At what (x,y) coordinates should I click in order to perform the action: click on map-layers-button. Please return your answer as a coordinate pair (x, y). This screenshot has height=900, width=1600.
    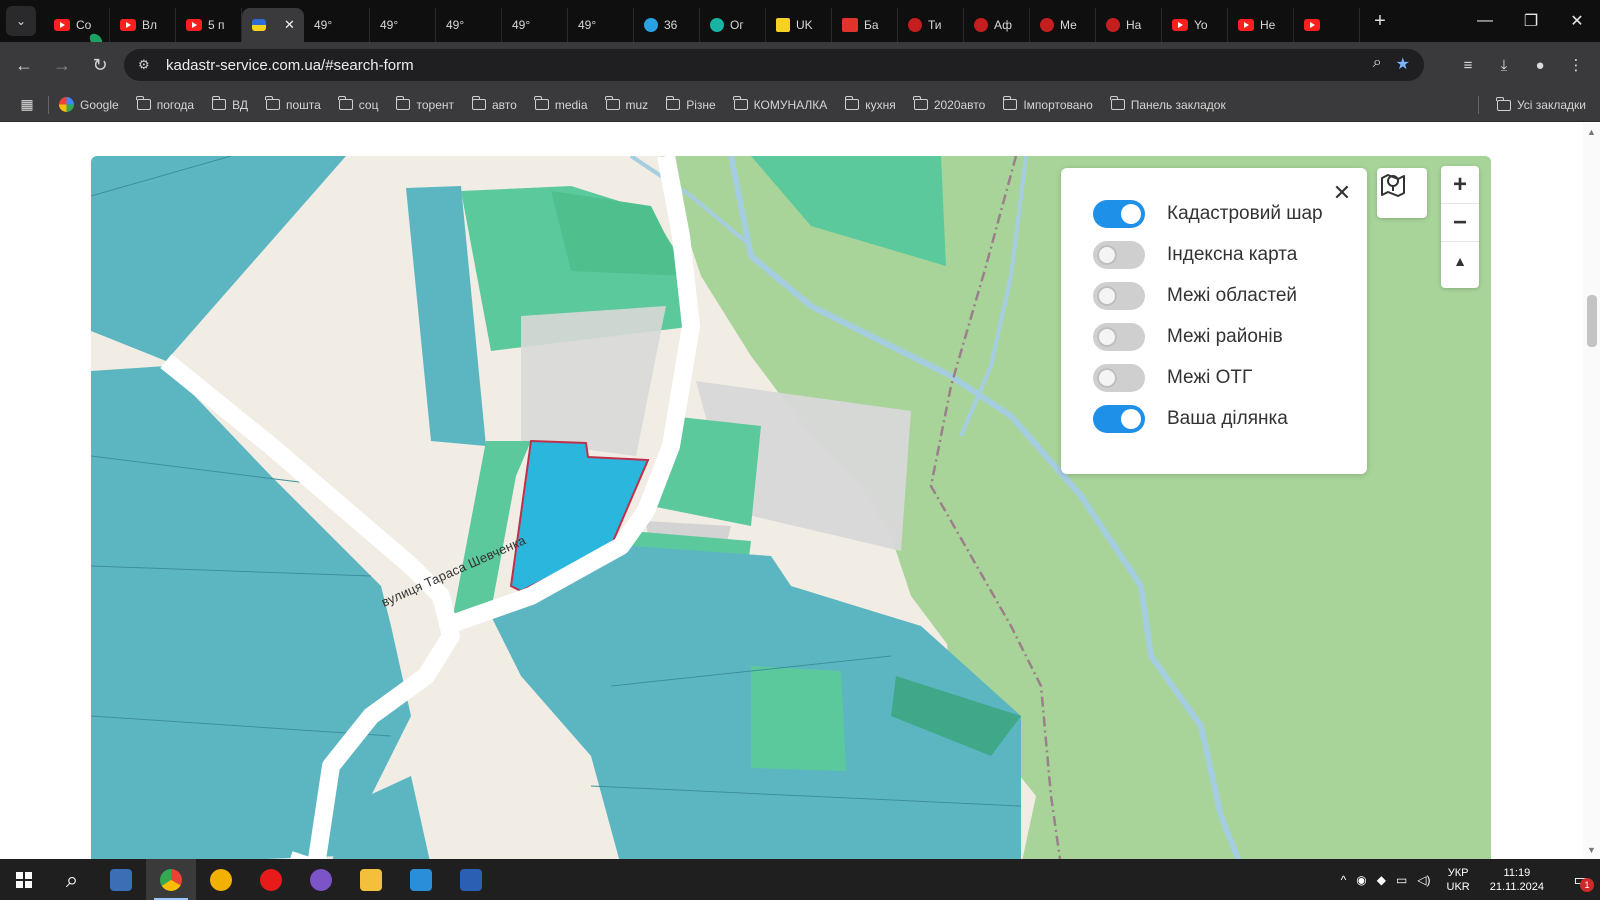
    Looking at the image, I should click on (1402, 193).